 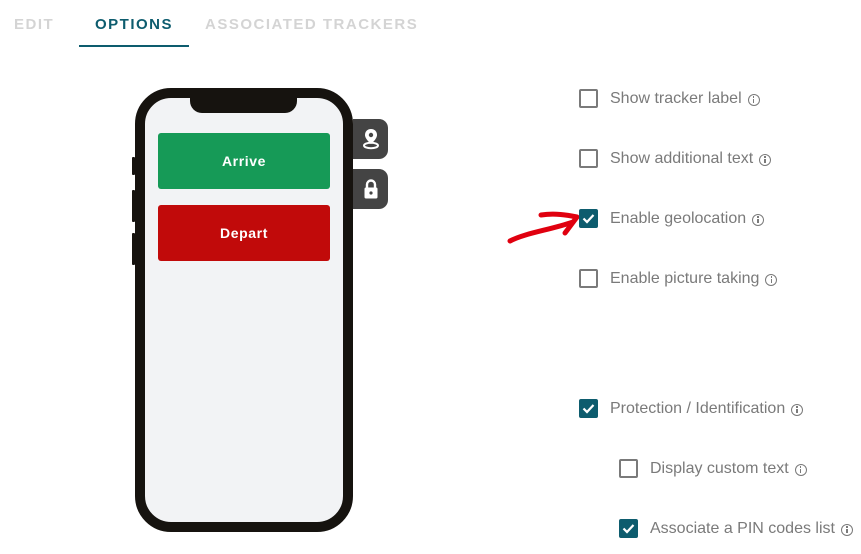 What do you see at coordinates (34, 24) in the screenshot?
I see `tab-edit: EDIT` at bounding box center [34, 24].